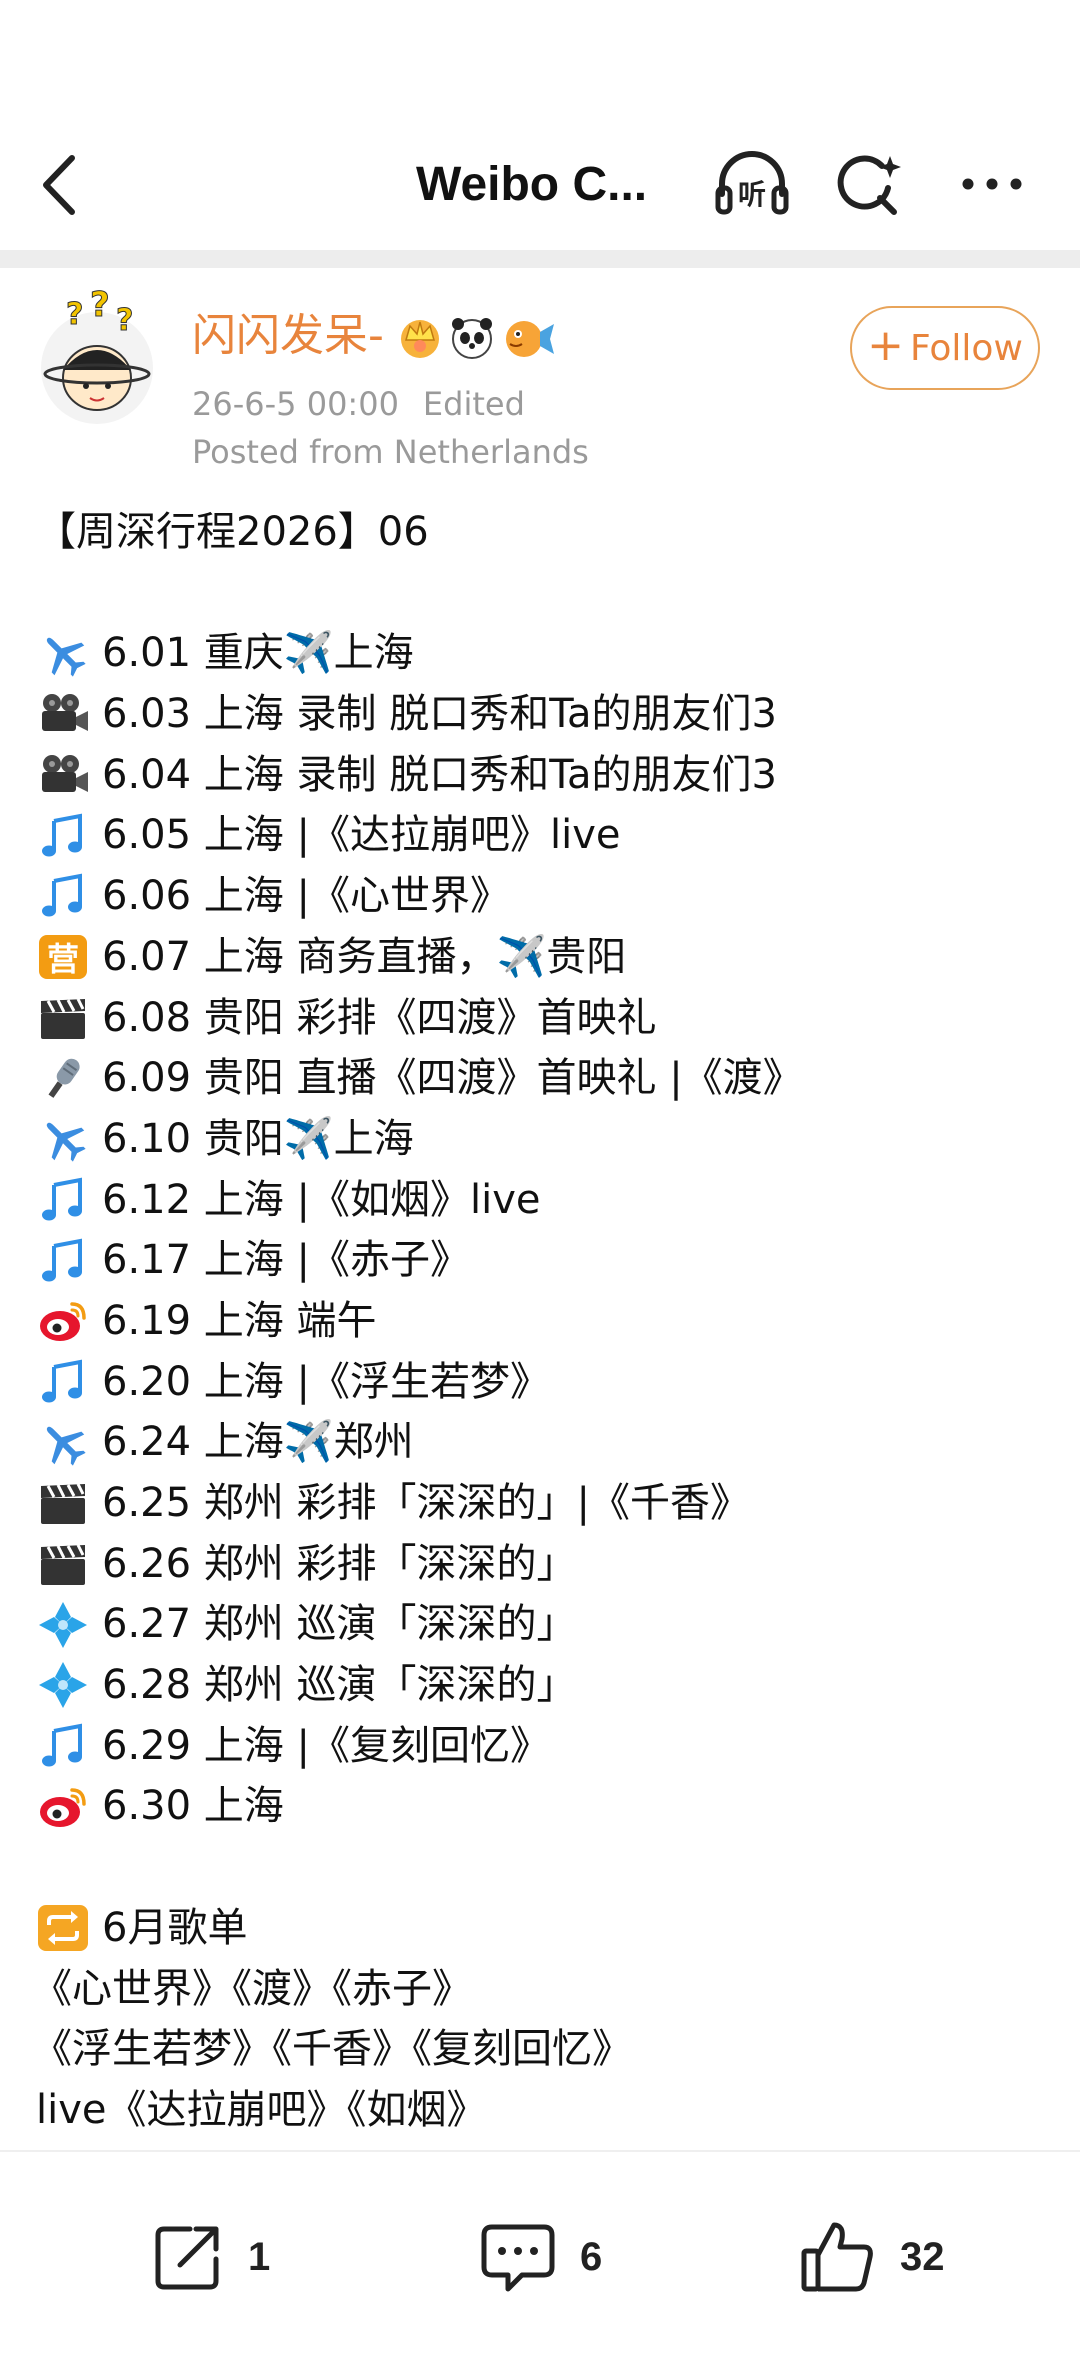 The width and height of the screenshot is (1080, 2375). I want to click on schedule-item-text: 6.28 郑州 巡演「深深的」, so click(339, 1685).